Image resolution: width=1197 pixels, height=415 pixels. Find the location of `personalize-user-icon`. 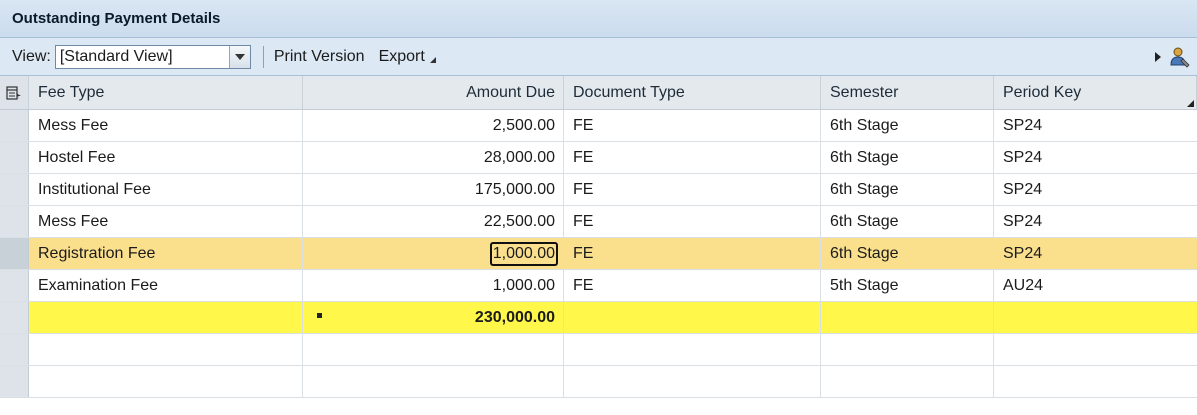

personalize-user-icon is located at coordinates (1180, 57).